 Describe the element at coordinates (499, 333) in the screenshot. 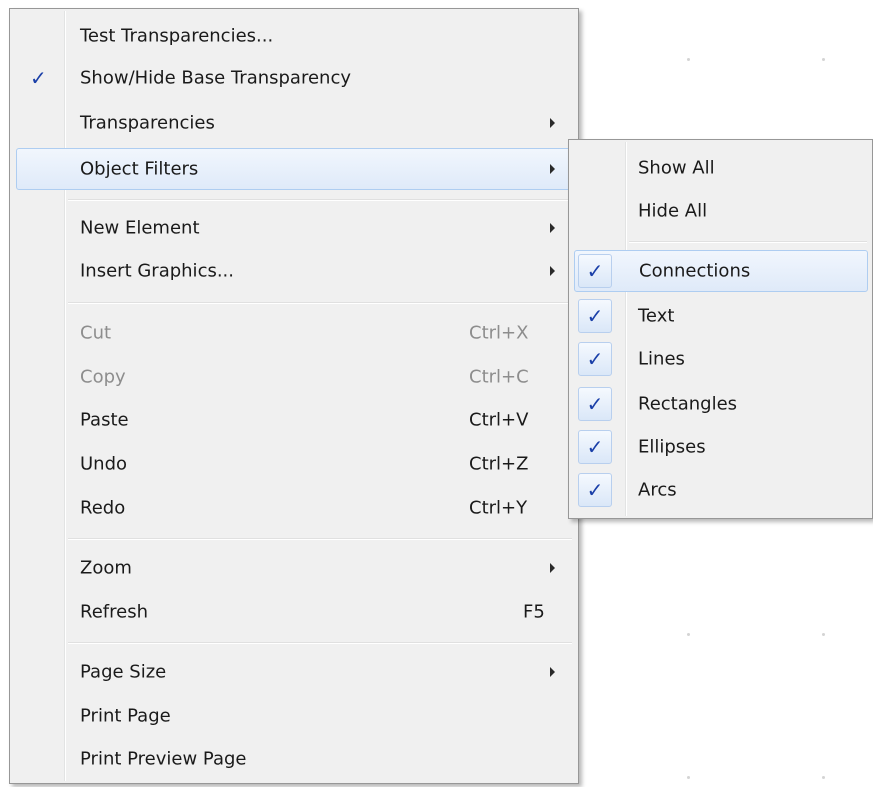

I see `menu-item-shortcut: Ctrl+X` at that location.